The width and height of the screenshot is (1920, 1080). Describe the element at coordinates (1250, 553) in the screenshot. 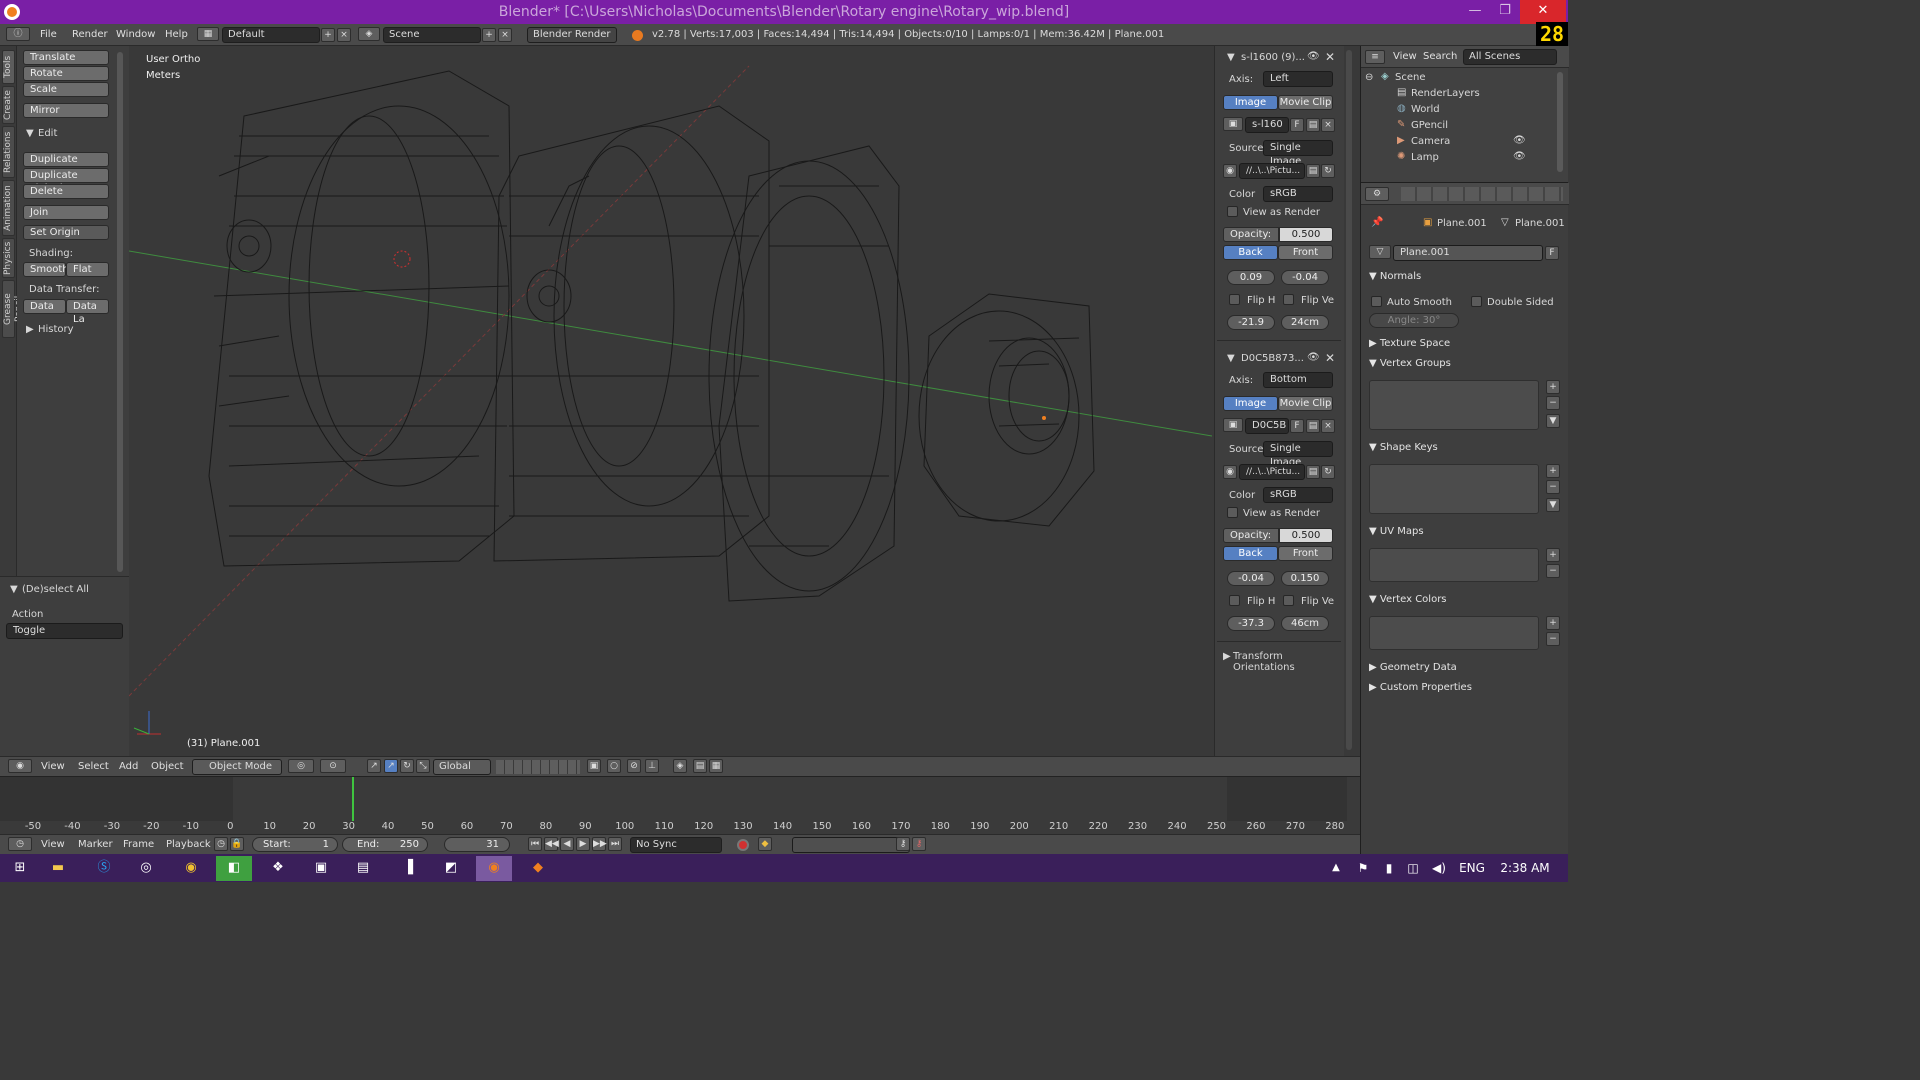

I see `bg2-back-button: Back` at that location.